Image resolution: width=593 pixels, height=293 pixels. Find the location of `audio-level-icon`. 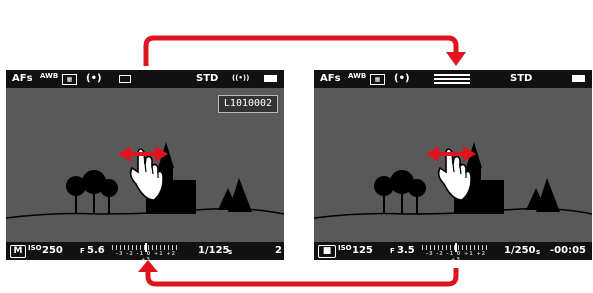

audio-level-icon is located at coordinates (452, 75).